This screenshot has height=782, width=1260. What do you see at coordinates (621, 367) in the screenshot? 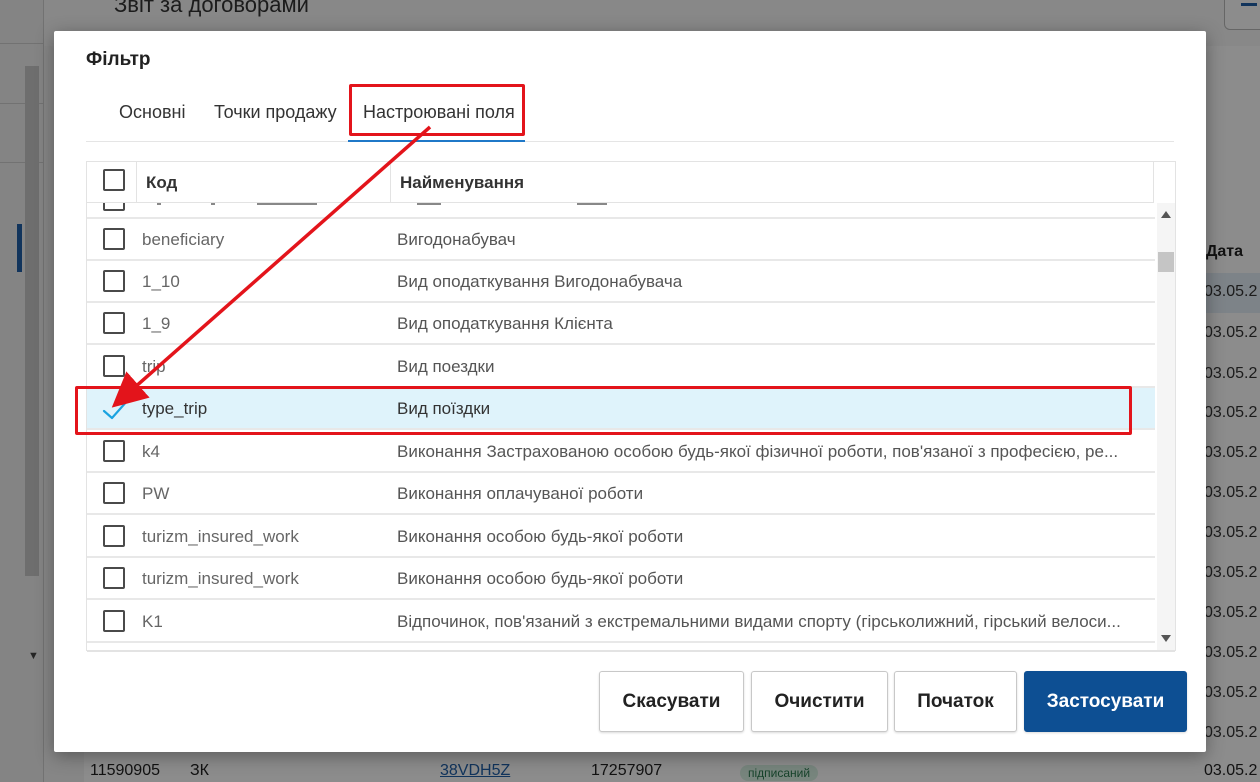
I see `table-row: trip Вид поездки` at bounding box center [621, 367].